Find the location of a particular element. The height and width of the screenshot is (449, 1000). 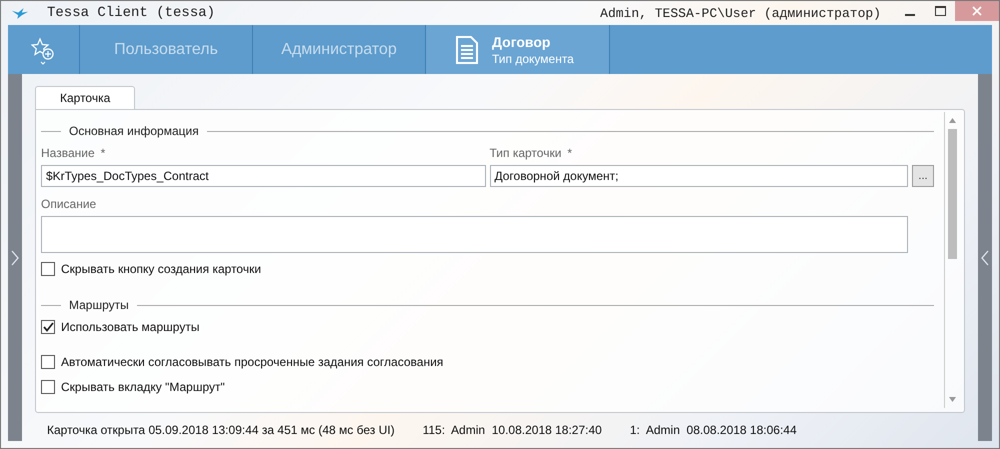

card-tab: Карточка is located at coordinates (85, 97).